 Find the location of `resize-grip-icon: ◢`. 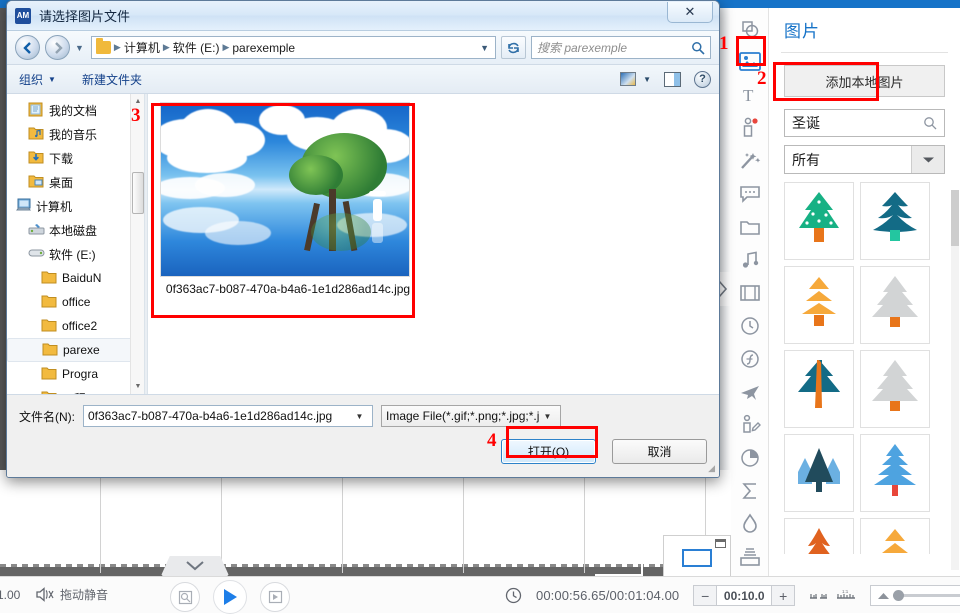

resize-grip-icon: ◢ is located at coordinates (711, 468).